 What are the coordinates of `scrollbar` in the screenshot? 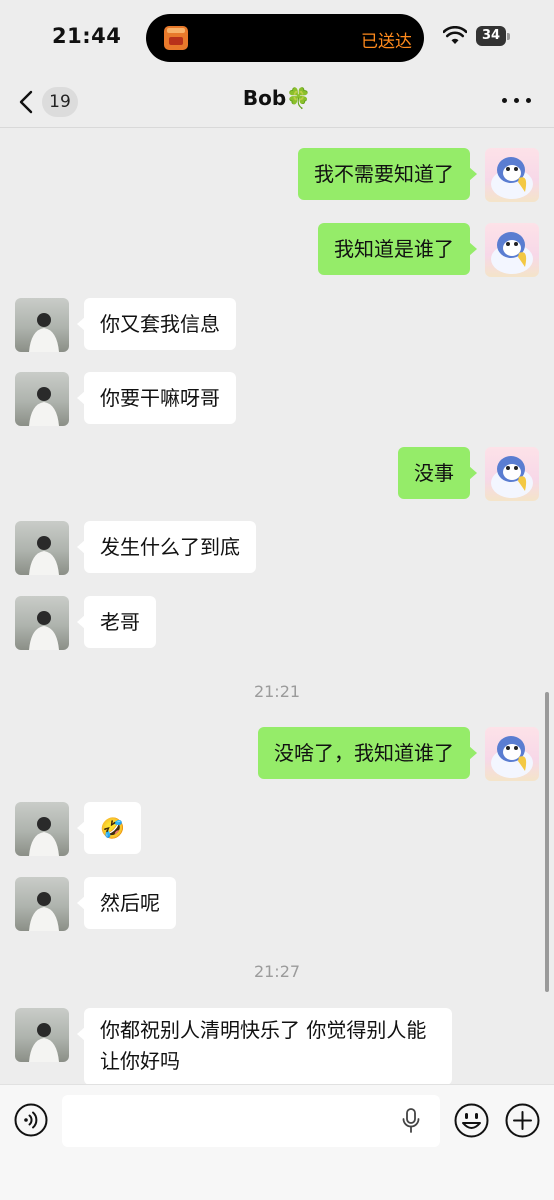 It's located at (547, 842).